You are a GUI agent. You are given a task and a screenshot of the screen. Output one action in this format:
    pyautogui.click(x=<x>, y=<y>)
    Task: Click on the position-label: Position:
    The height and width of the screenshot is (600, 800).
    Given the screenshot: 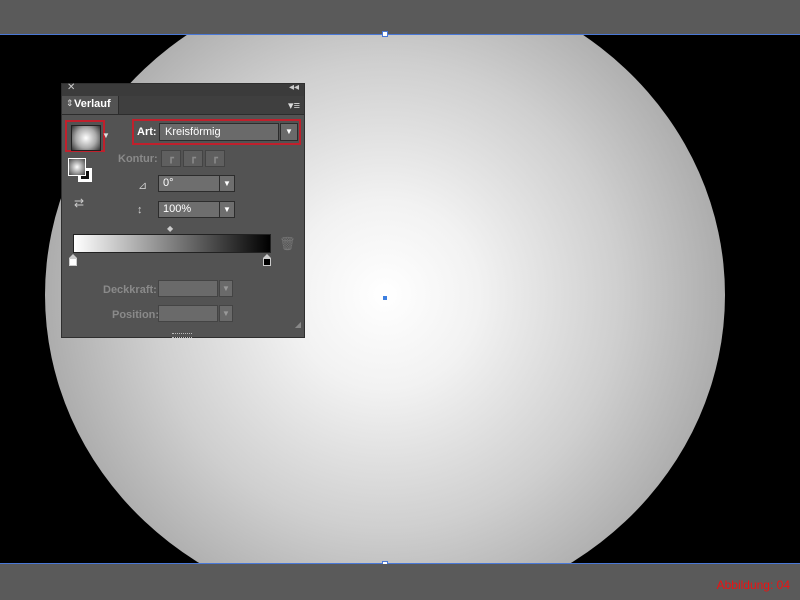 What is the action you would take?
    pyautogui.click(x=136, y=315)
    